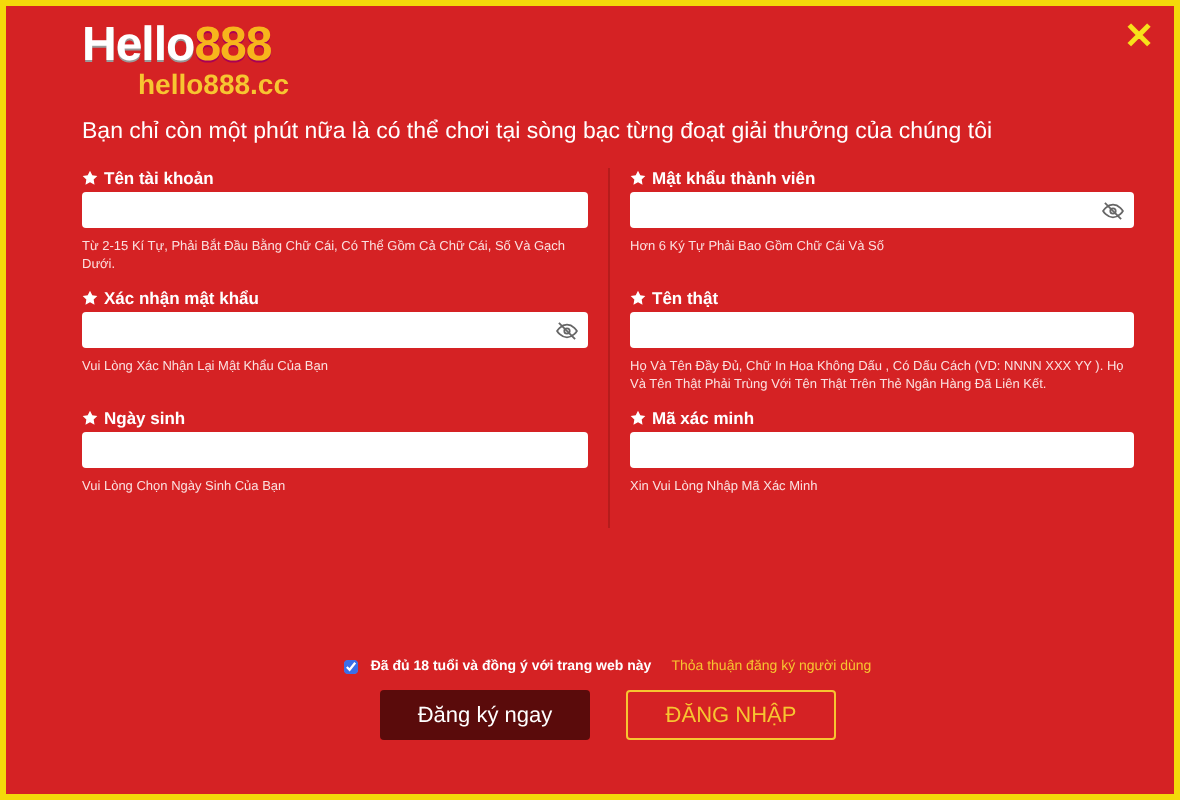 This screenshot has width=1180, height=800. What do you see at coordinates (703, 418) in the screenshot?
I see `field-label-text: Mã xác minh` at bounding box center [703, 418].